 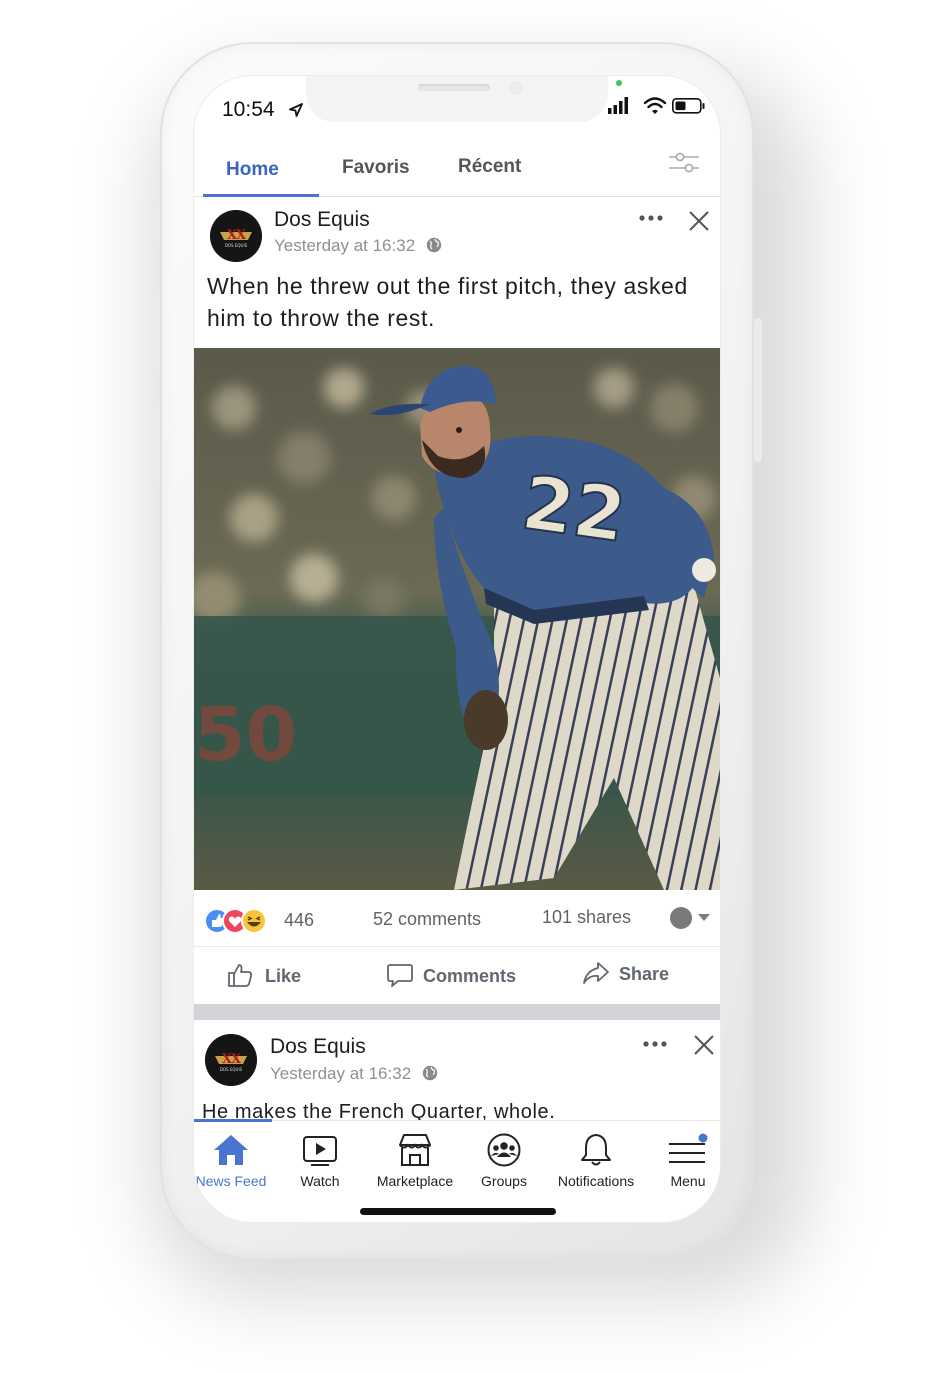 I want to click on post-actions: Like Comments Share, so click(x=457, y=975).